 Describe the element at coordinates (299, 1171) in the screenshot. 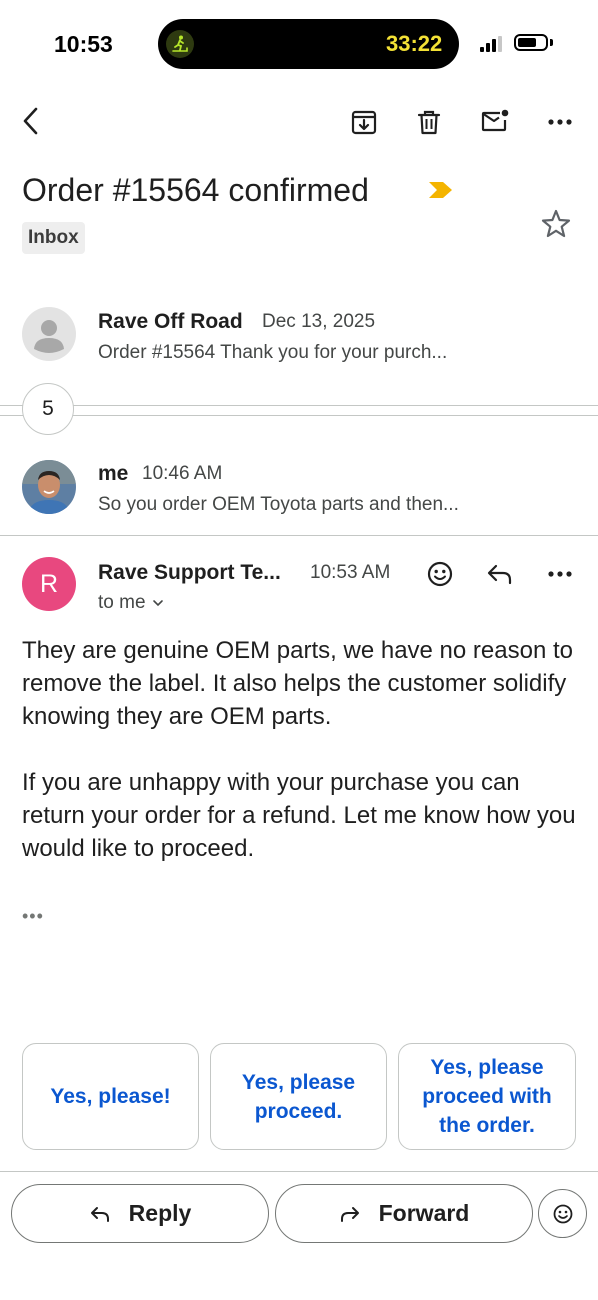

I see `action-bar-divider` at that location.